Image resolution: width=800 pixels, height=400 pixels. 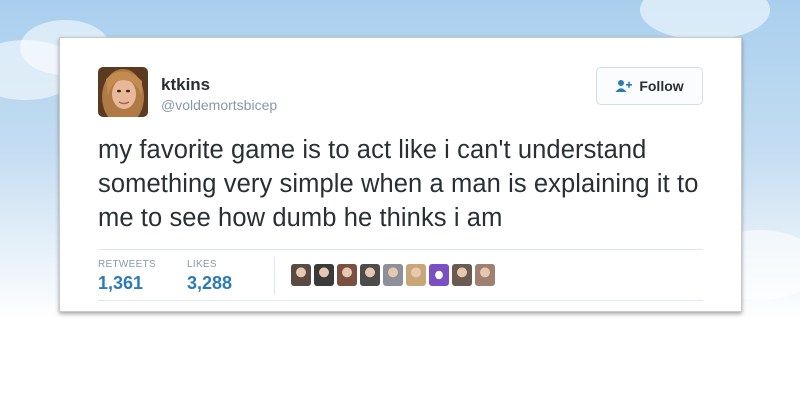 What do you see at coordinates (661, 86) in the screenshot?
I see `follow-label: Follow` at bounding box center [661, 86].